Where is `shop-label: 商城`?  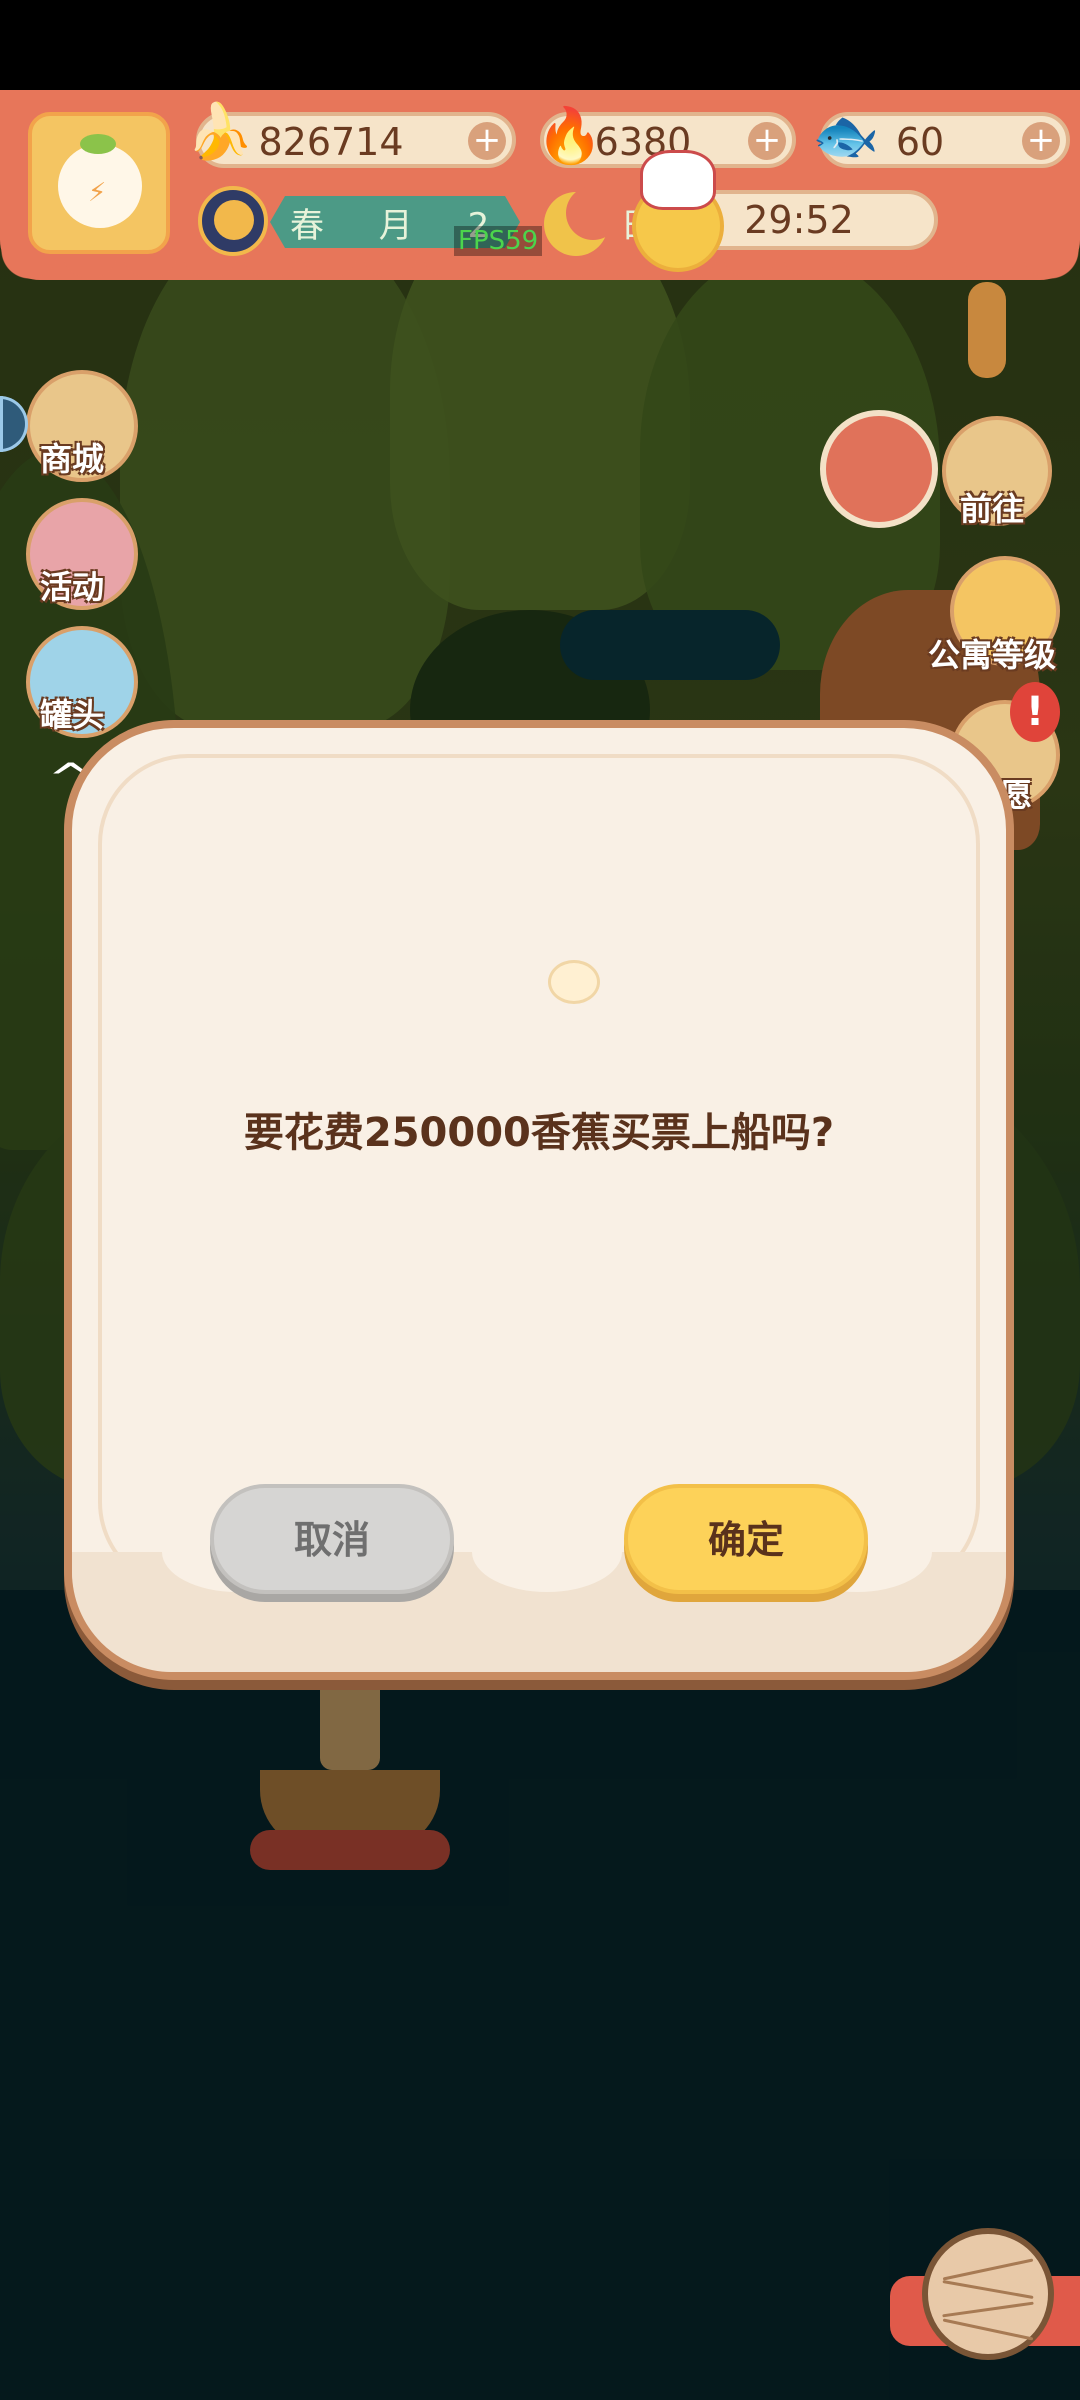
shop-label: 商城 is located at coordinates (72, 459).